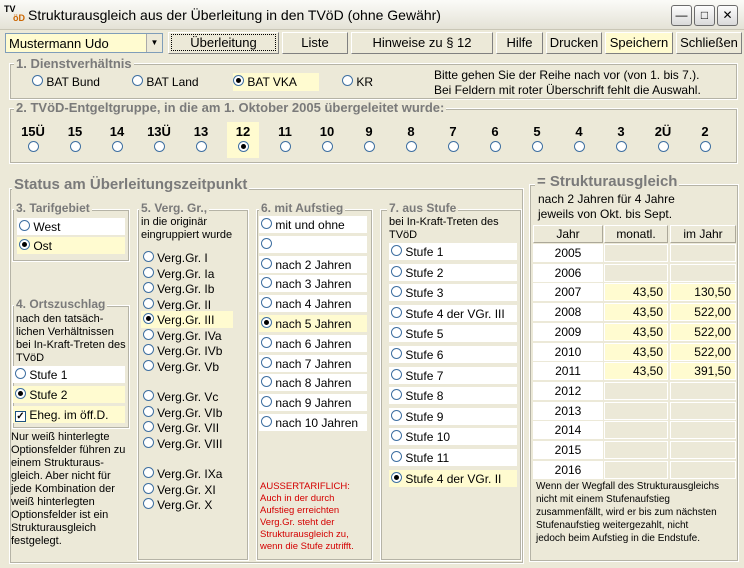  Describe the element at coordinates (159, 140) in the screenshot. I see `entgeltgruppe-option: 13Ü` at that location.